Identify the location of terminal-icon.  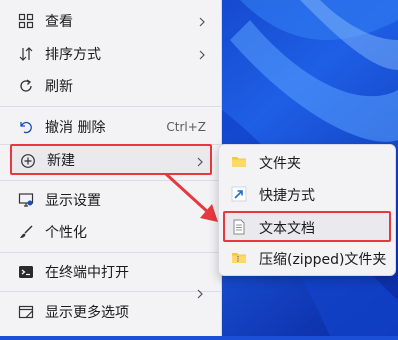
(26, 272).